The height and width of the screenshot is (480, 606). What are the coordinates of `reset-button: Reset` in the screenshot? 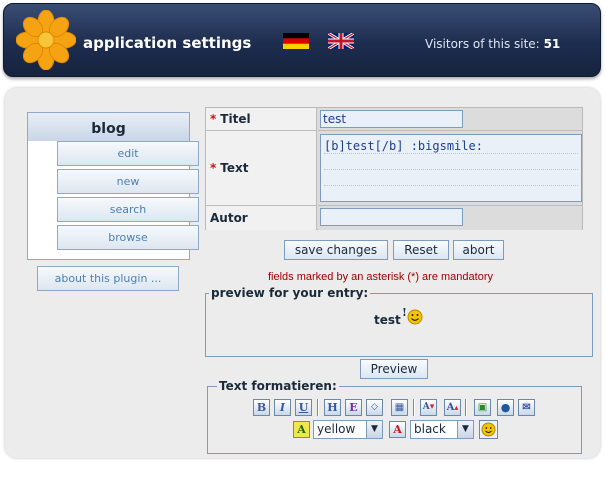 It's located at (421, 250).